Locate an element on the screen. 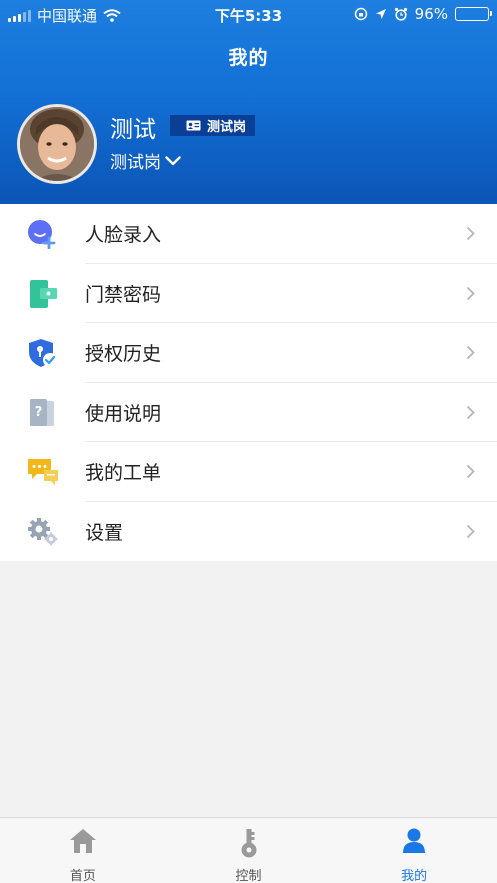 The width and height of the screenshot is (497, 883). location-icon is located at coordinates (380, 14).